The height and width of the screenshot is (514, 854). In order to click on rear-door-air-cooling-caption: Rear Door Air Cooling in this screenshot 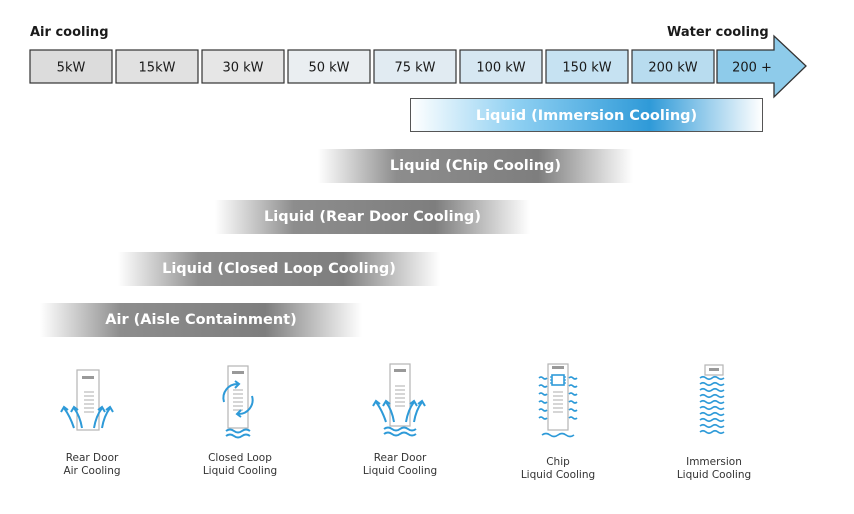, I will do `click(92, 465)`.